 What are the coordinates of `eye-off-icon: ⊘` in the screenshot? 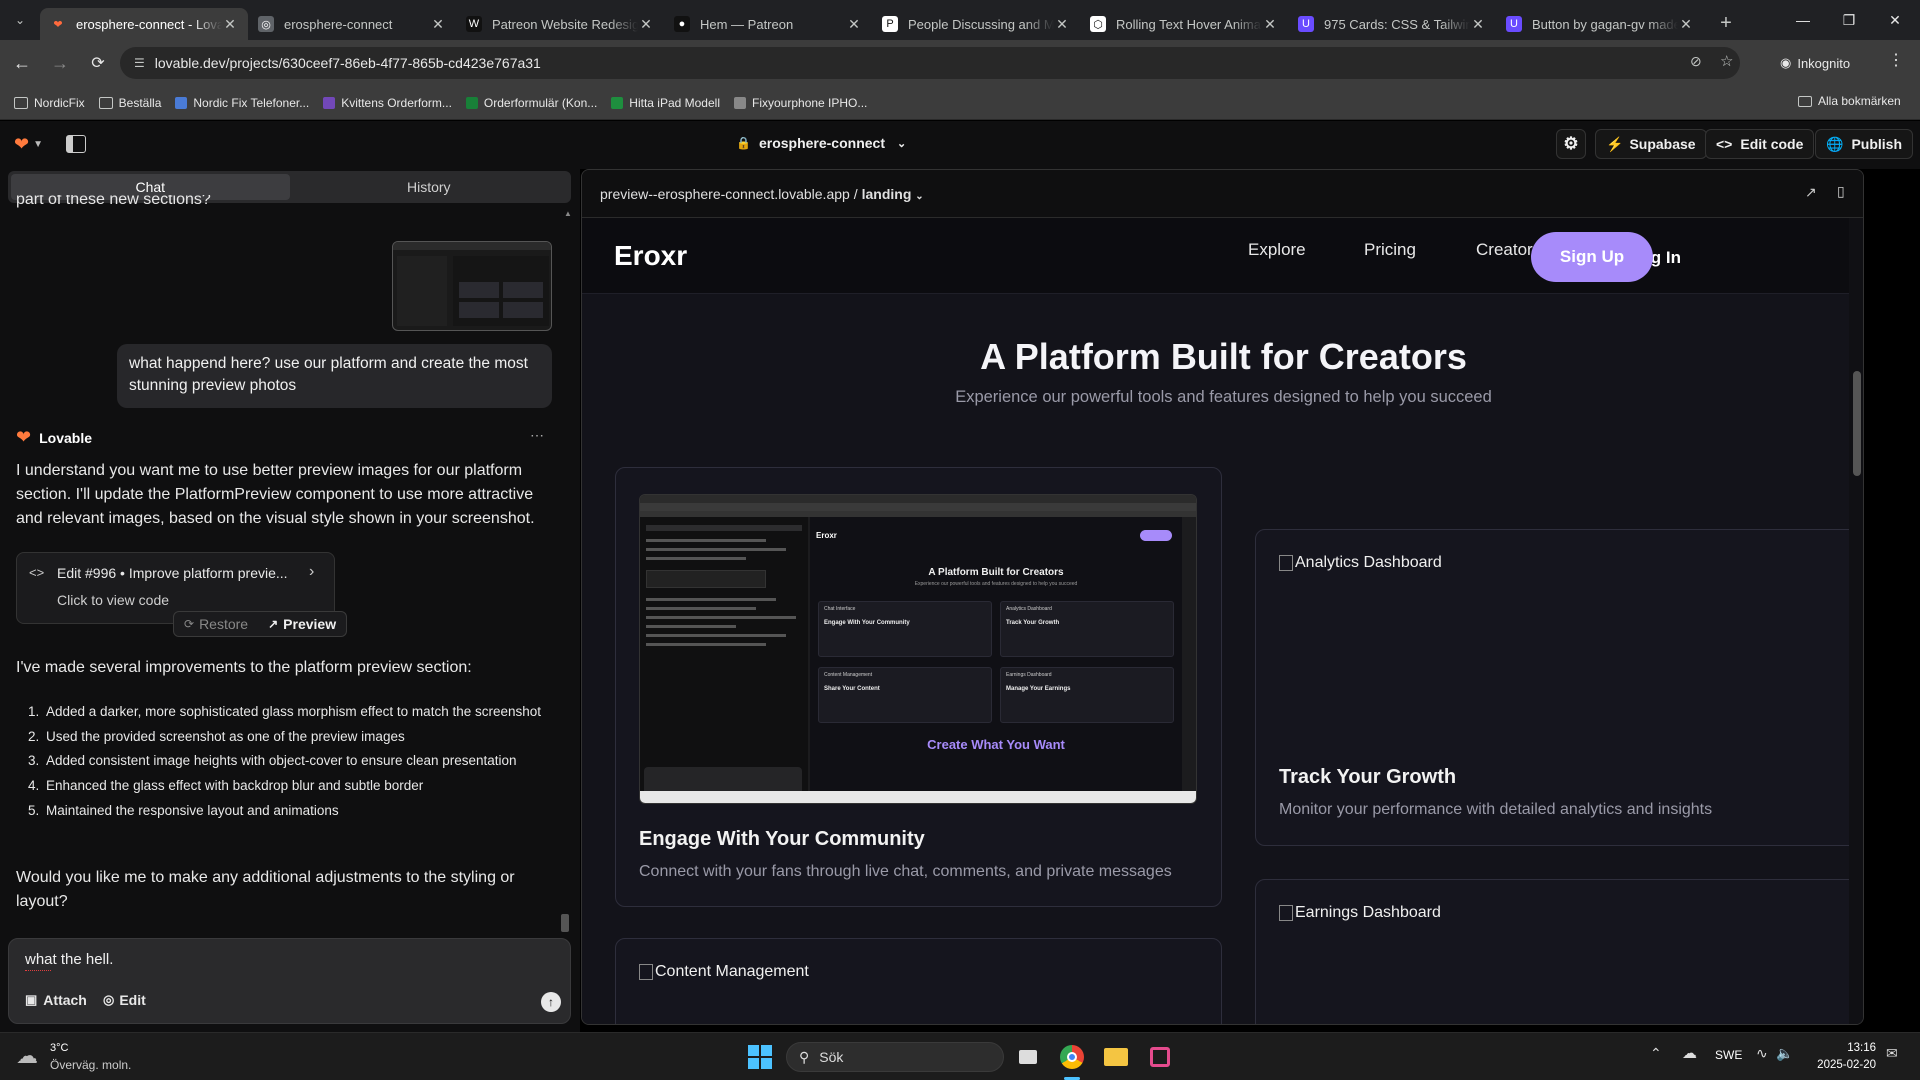 It's located at (1696, 61).